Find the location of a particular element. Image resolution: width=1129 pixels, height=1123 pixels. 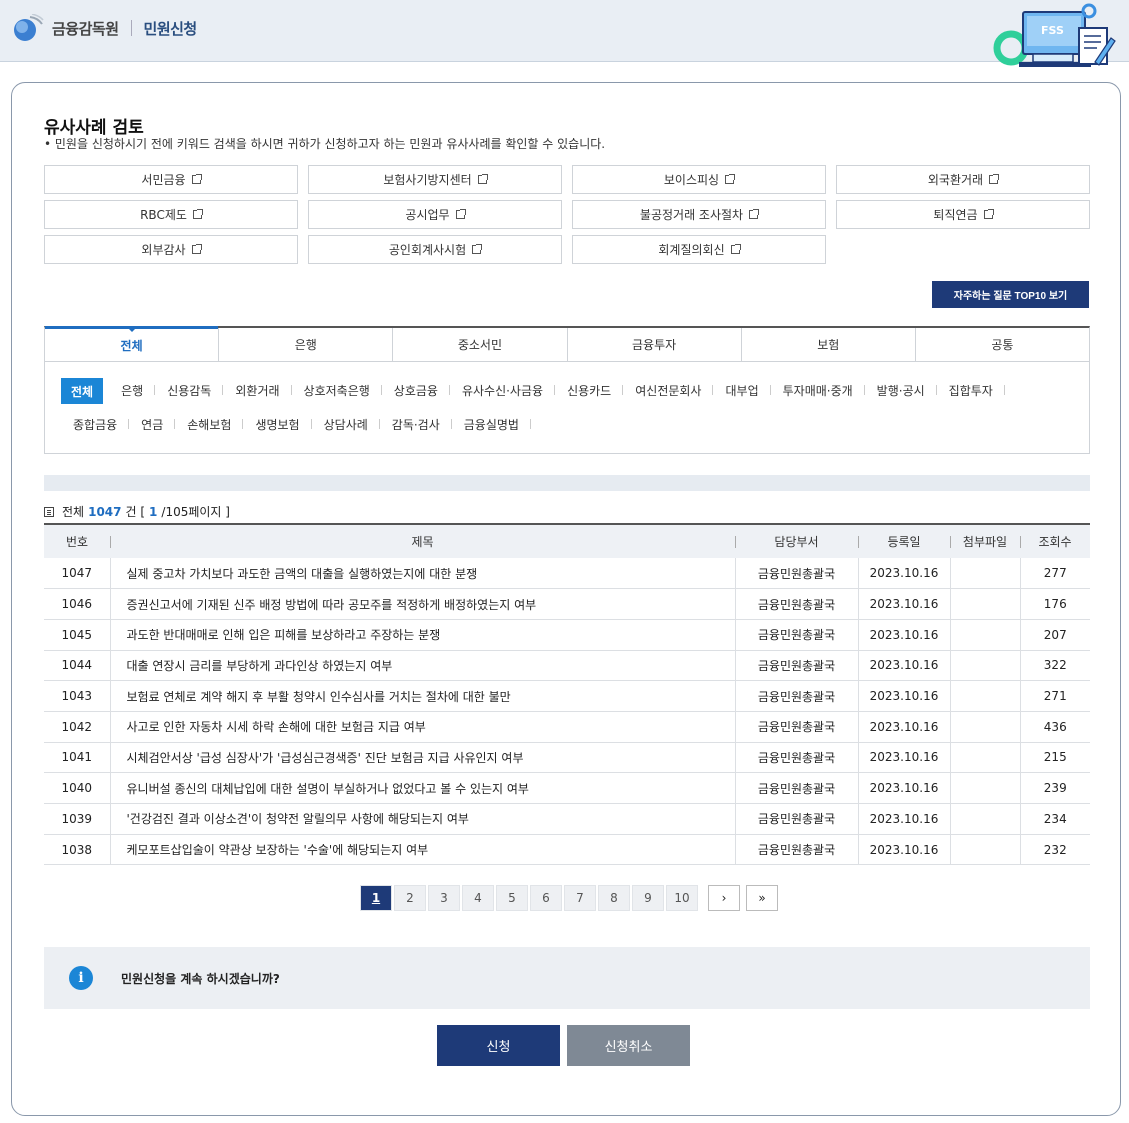

tab-sme: 중소서민 is located at coordinates (479, 344).